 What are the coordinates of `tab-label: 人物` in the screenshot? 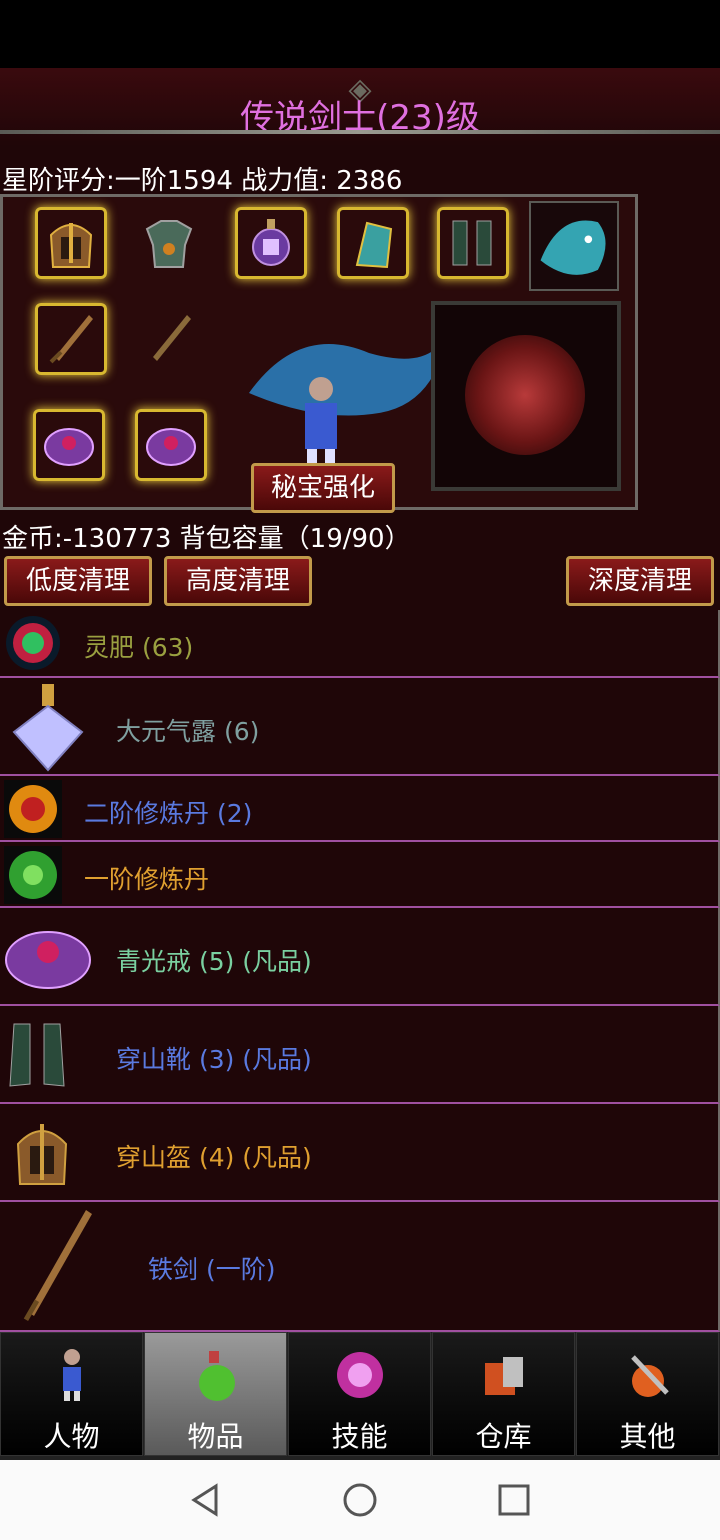 It's located at (71, 1436).